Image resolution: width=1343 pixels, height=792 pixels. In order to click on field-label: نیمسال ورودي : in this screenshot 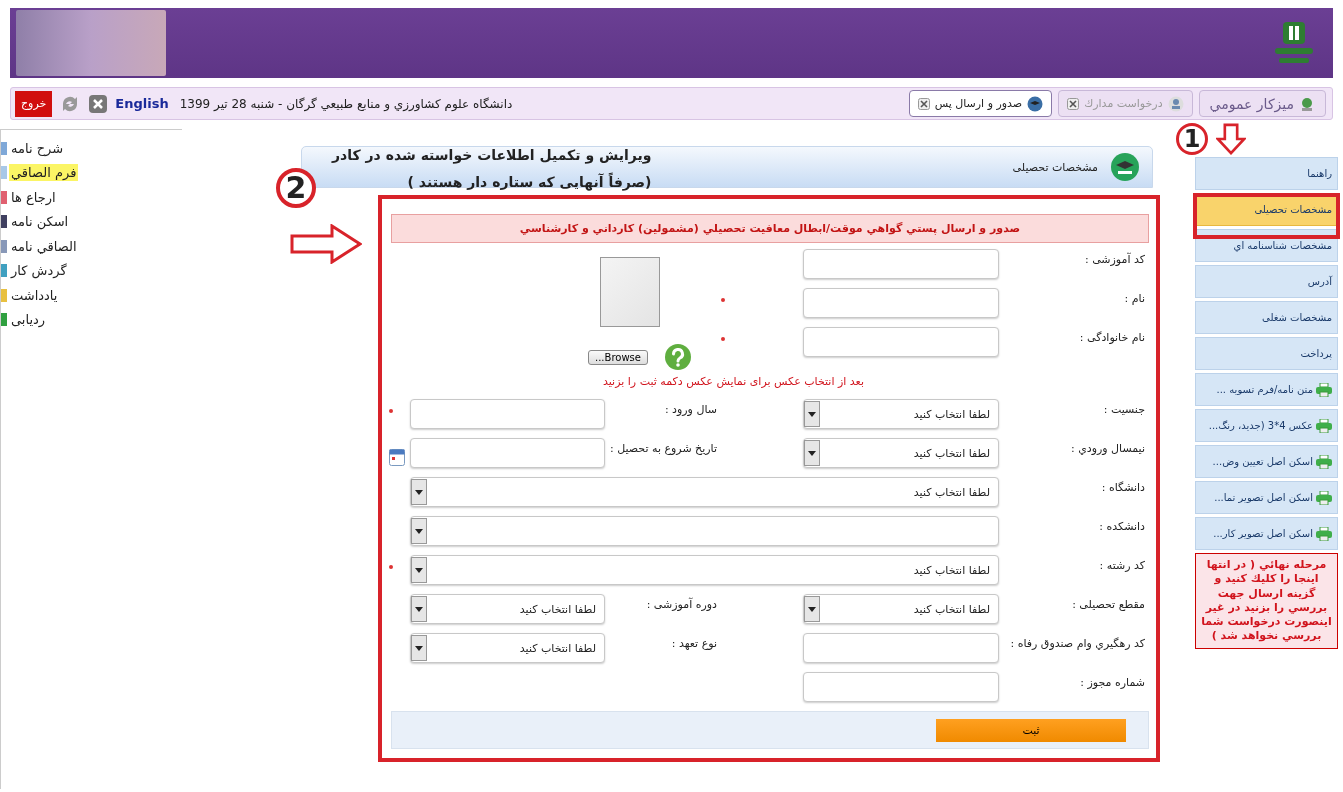, I will do `click(1107, 449)`.